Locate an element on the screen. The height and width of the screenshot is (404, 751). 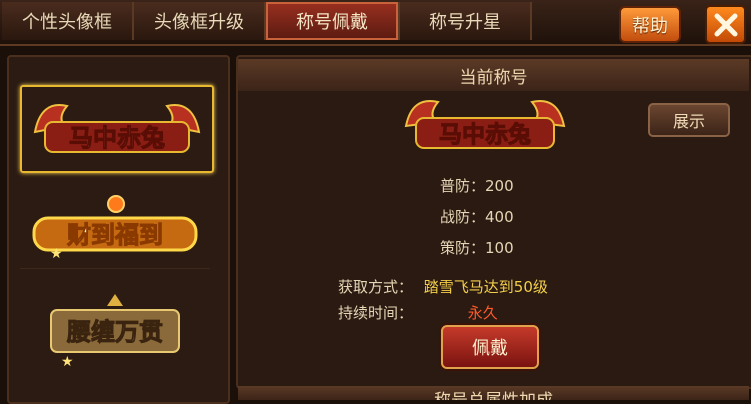
stat-strategy-defense: 策防：100 is located at coordinates (477, 247).